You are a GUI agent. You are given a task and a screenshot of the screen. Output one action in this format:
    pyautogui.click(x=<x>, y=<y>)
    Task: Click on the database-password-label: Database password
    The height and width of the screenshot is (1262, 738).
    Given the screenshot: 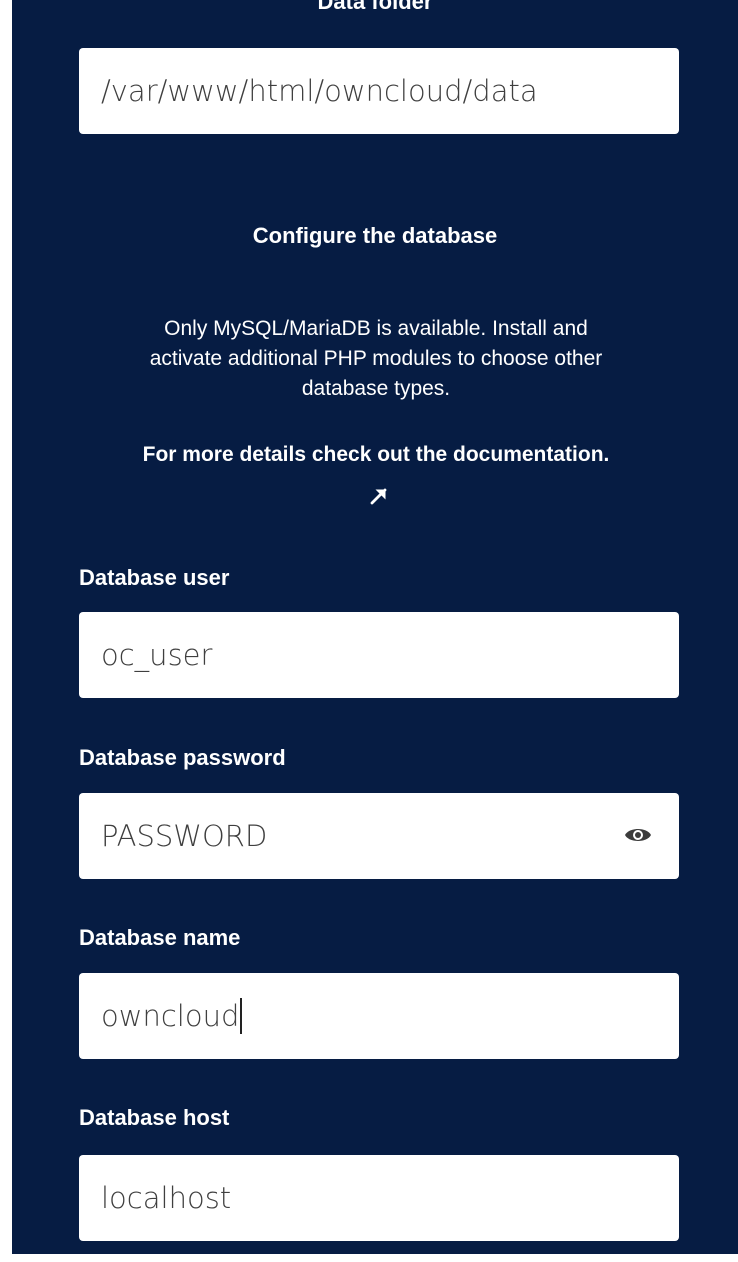 What is the action you would take?
    pyautogui.click(x=182, y=757)
    